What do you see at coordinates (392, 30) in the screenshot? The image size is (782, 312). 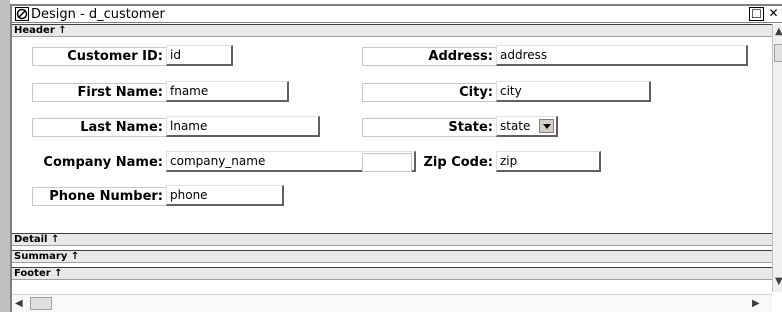 I see `header-band: Header ↑` at bounding box center [392, 30].